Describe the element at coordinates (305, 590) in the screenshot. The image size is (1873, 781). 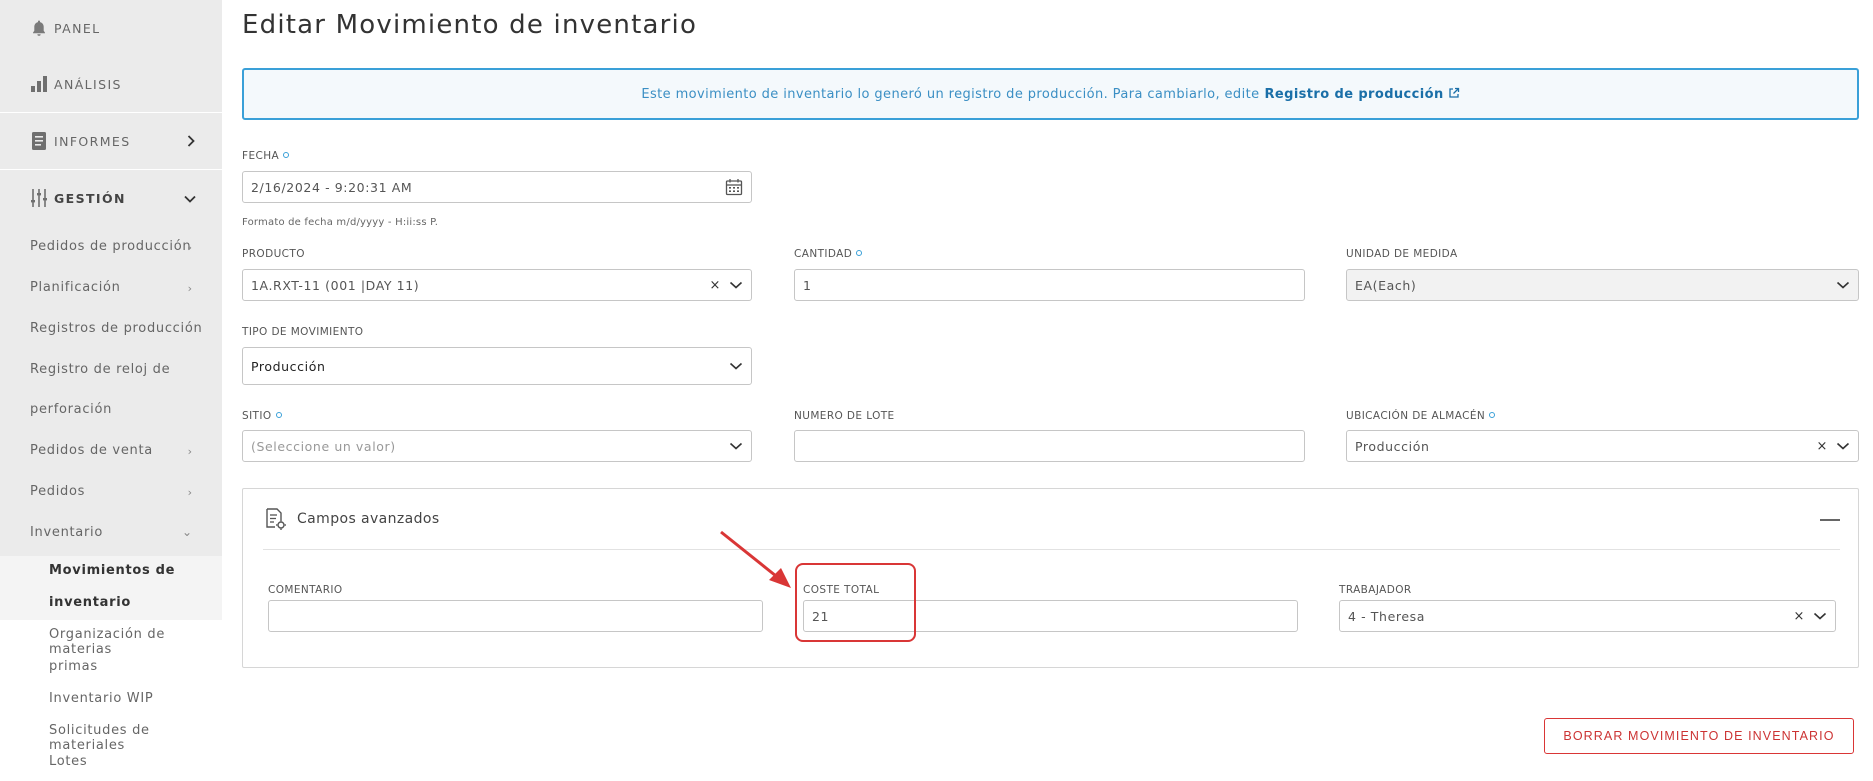
I see `comentario-label: COMENTARIO` at that location.